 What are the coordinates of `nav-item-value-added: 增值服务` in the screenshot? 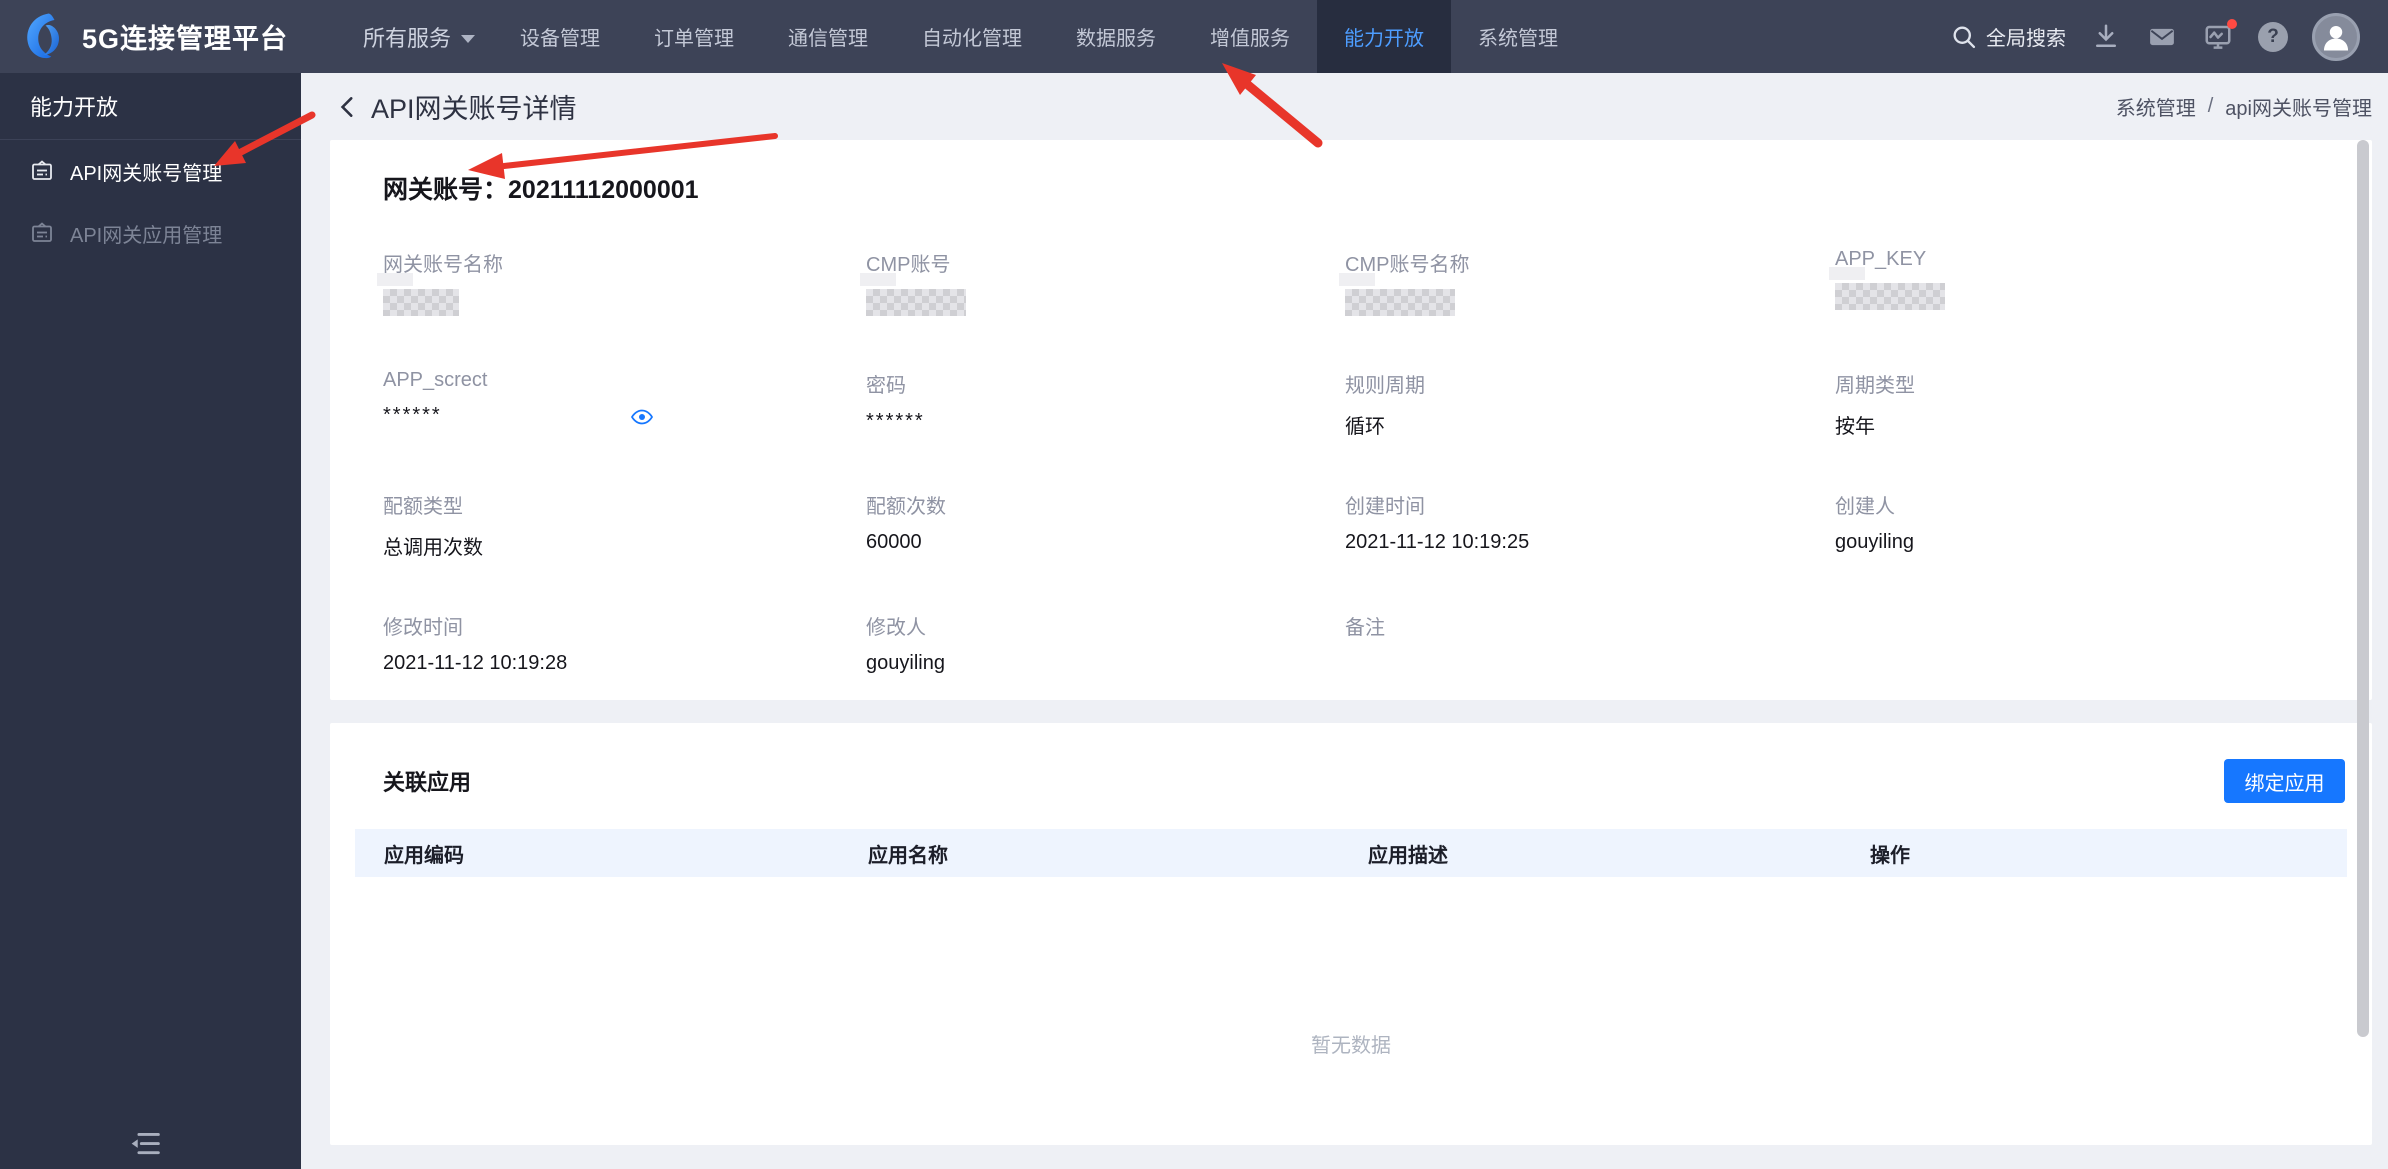 It's located at (1250, 36).